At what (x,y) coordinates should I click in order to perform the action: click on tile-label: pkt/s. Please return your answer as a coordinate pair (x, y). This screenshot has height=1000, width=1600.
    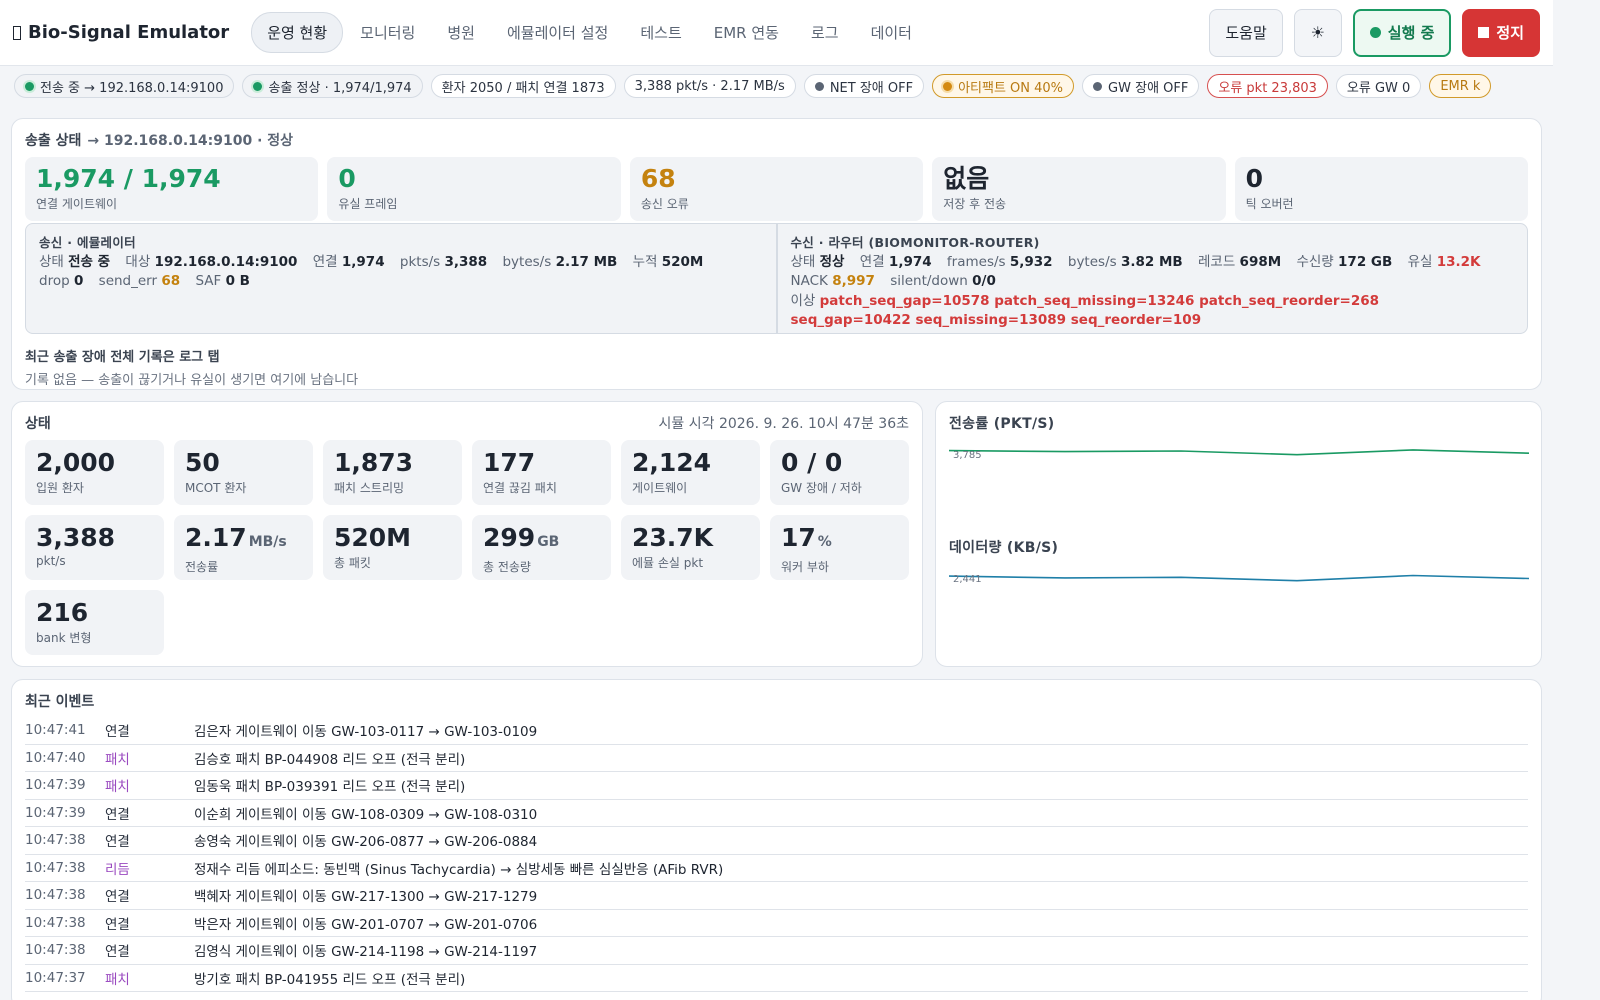
    Looking at the image, I should click on (51, 561).